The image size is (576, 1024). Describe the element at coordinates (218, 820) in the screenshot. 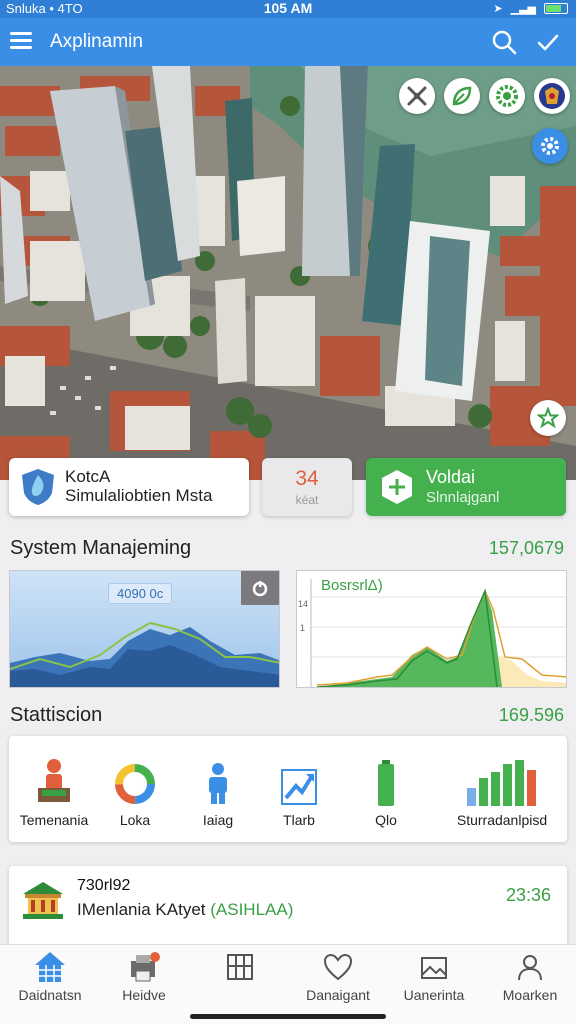

I see `stat-label: Iaiag` at that location.